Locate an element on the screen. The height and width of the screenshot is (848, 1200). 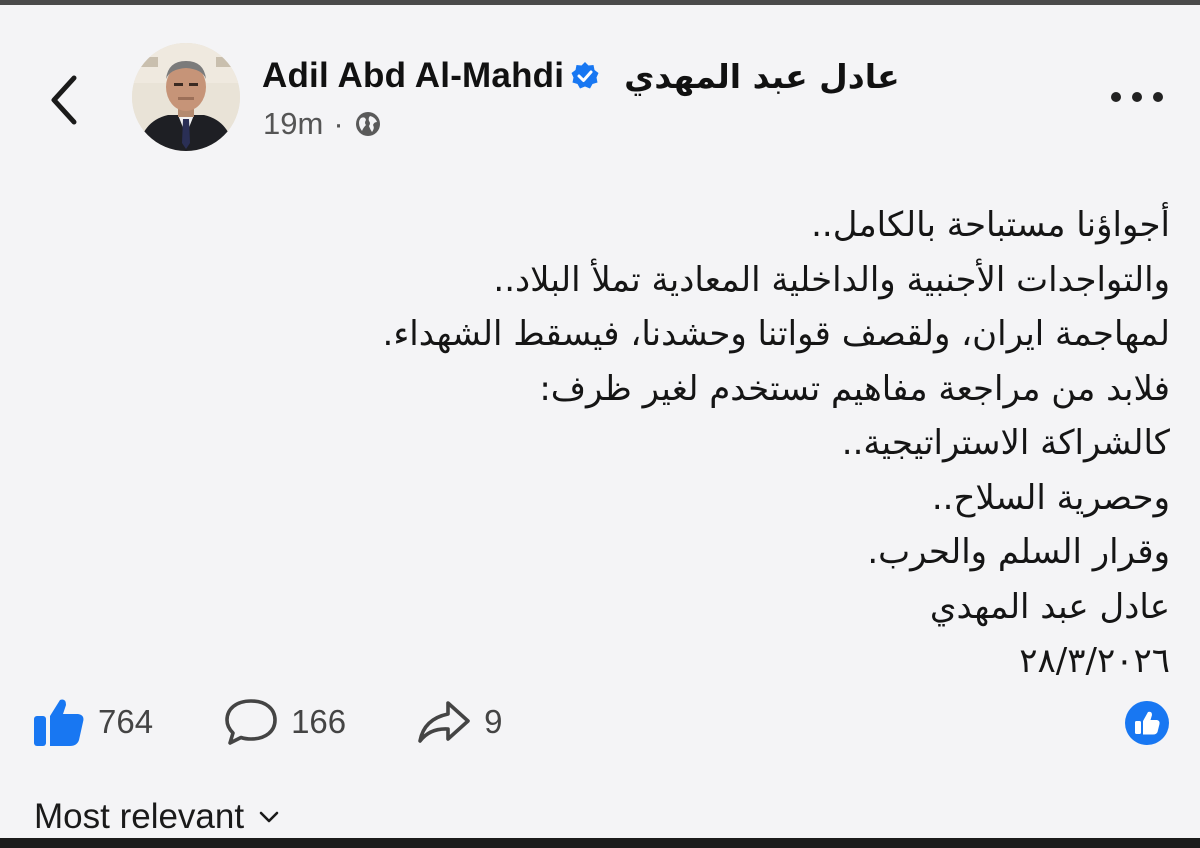
back-icon is located at coordinates (64, 100).